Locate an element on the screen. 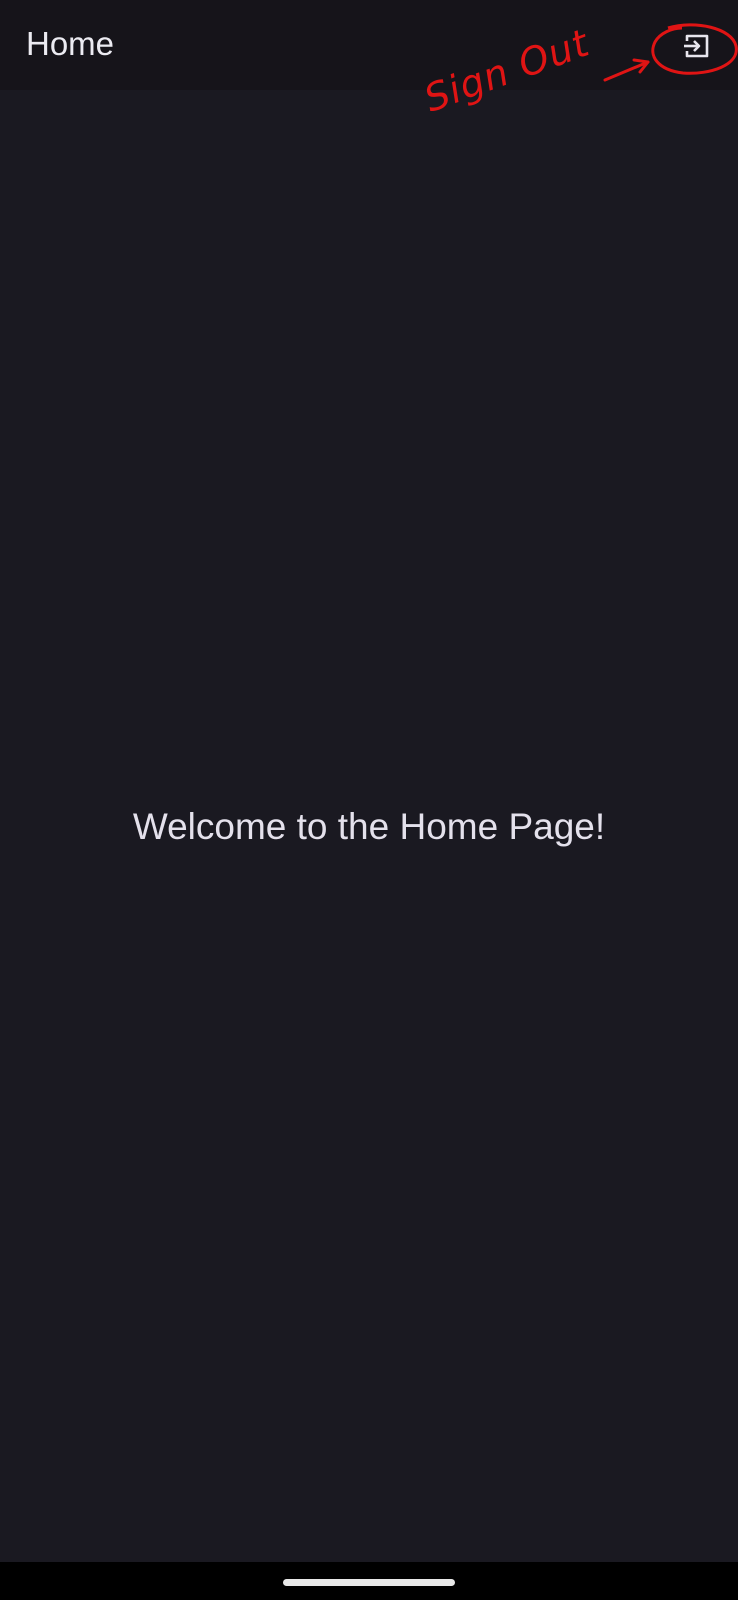 The image size is (738, 1600). welcome-message: Welcome to the Home Page! is located at coordinates (369, 826).